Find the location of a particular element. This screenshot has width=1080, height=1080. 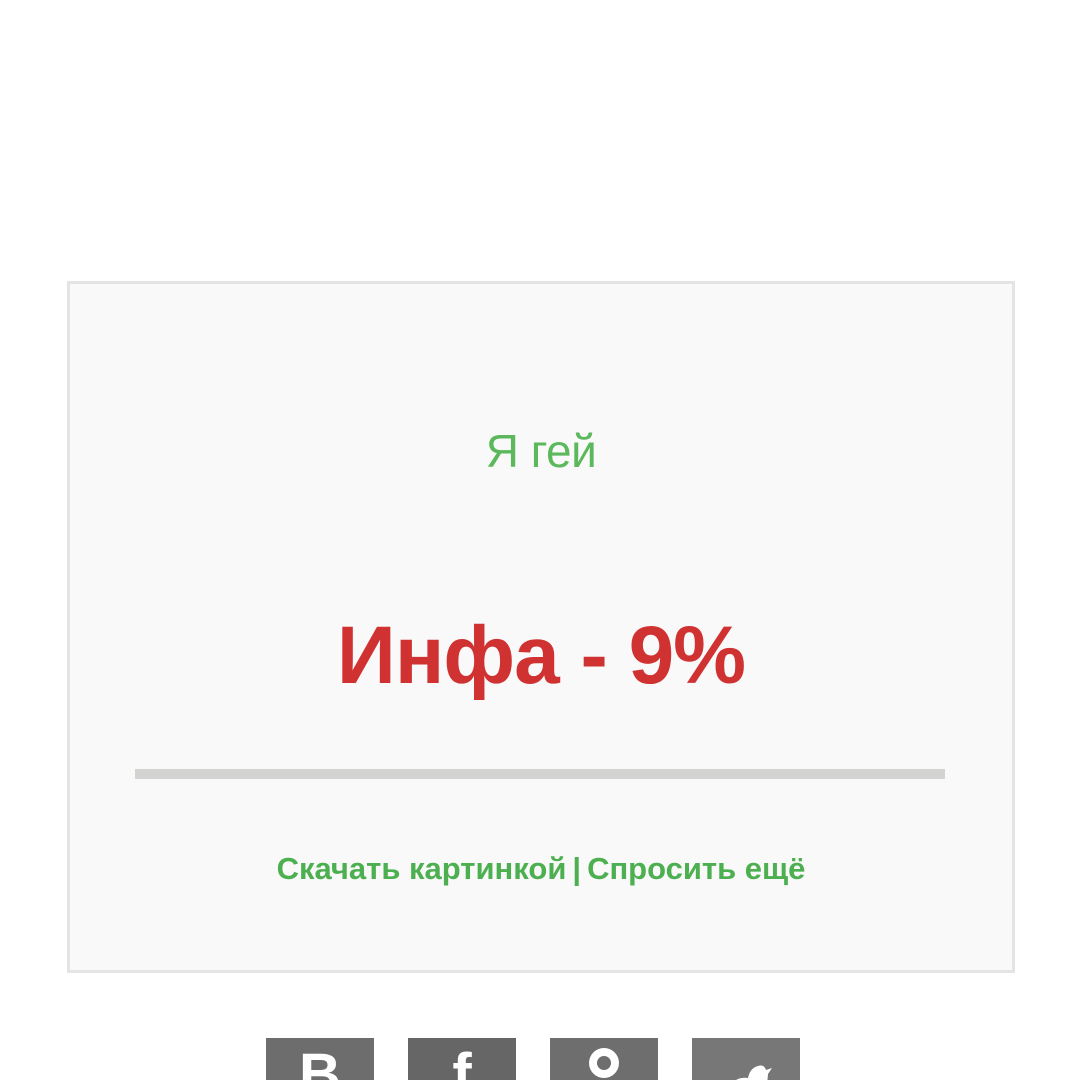

twitter-icon is located at coordinates (754, 1072).